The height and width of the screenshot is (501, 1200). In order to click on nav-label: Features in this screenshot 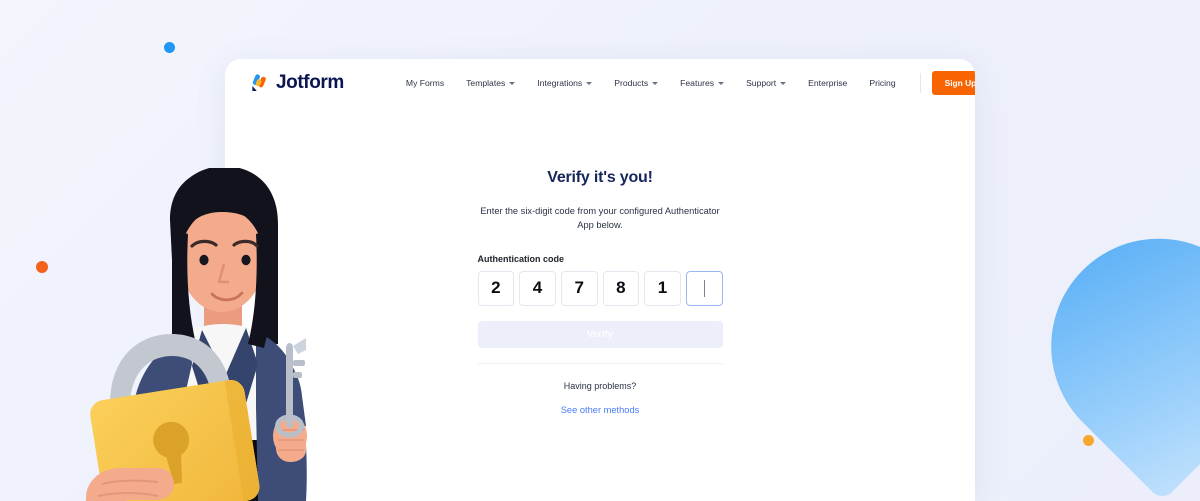, I will do `click(697, 83)`.